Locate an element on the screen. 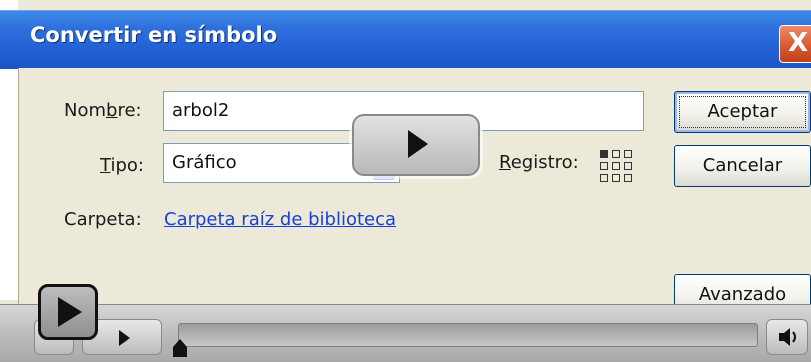 Image resolution: width=811 pixels, height=362 pixels. cancel-button: Cancelar is located at coordinates (742, 166).